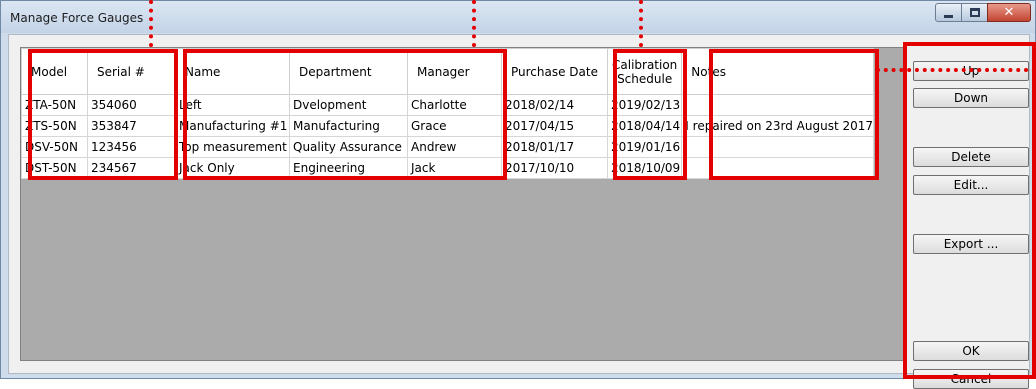  Describe the element at coordinates (77, 18) in the screenshot. I see `window-title: Manage Force Gauges` at that location.